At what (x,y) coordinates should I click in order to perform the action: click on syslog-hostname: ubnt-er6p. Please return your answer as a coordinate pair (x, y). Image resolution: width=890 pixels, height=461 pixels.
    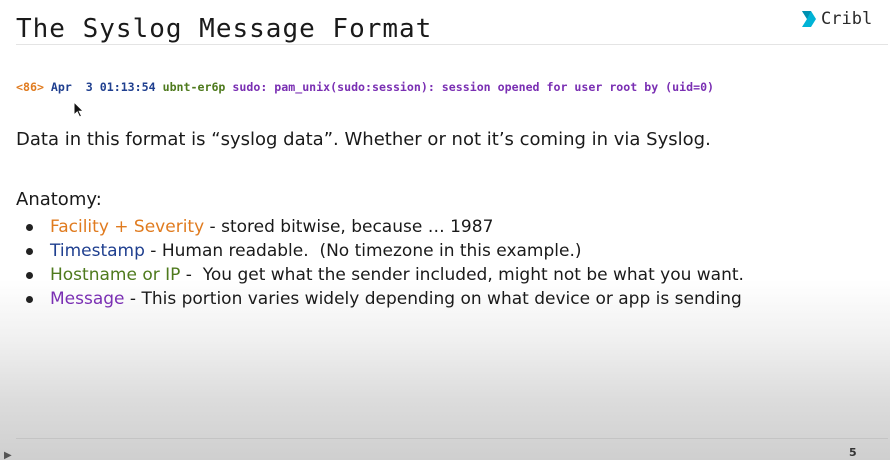
    Looking at the image, I should click on (194, 87).